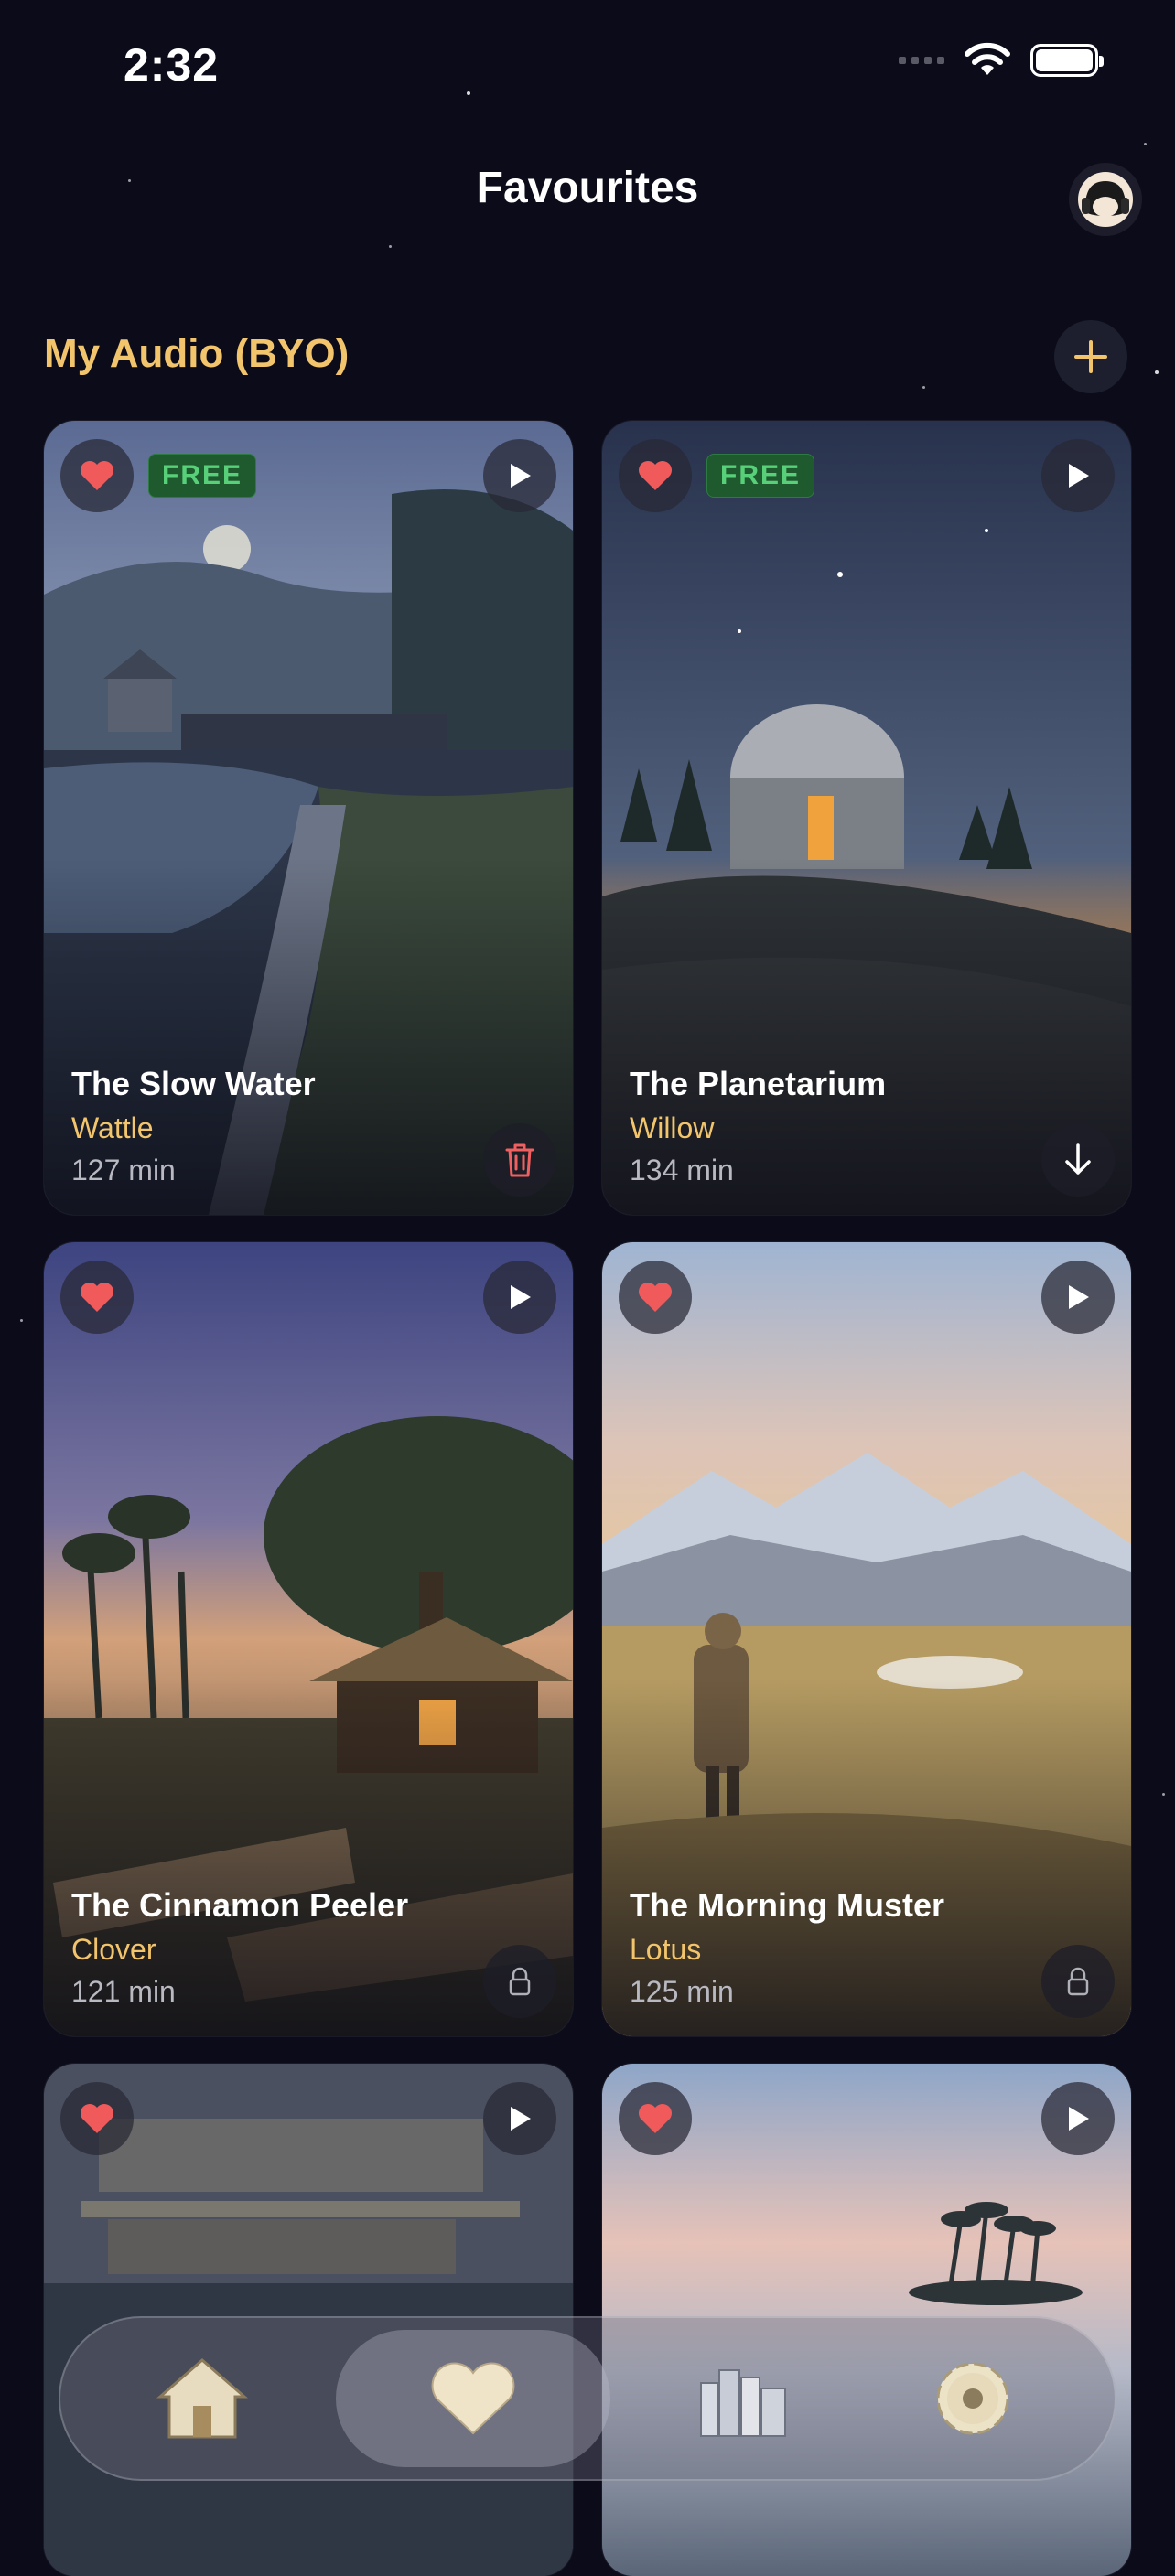  Describe the element at coordinates (666, 1950) in the screenshot. I see `card-author: Lotus` at that location.